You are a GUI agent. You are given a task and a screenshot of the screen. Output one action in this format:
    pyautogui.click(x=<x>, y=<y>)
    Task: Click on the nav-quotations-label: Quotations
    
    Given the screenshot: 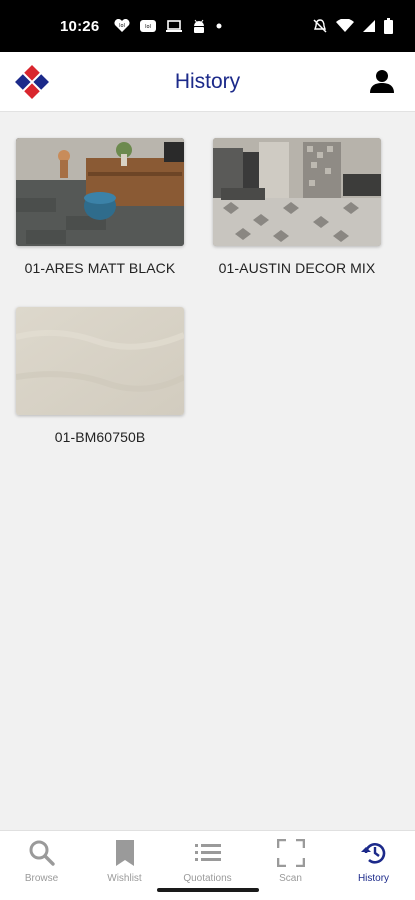 What is the action you would take?
    pyautogui.click(x=207, y=878)
    